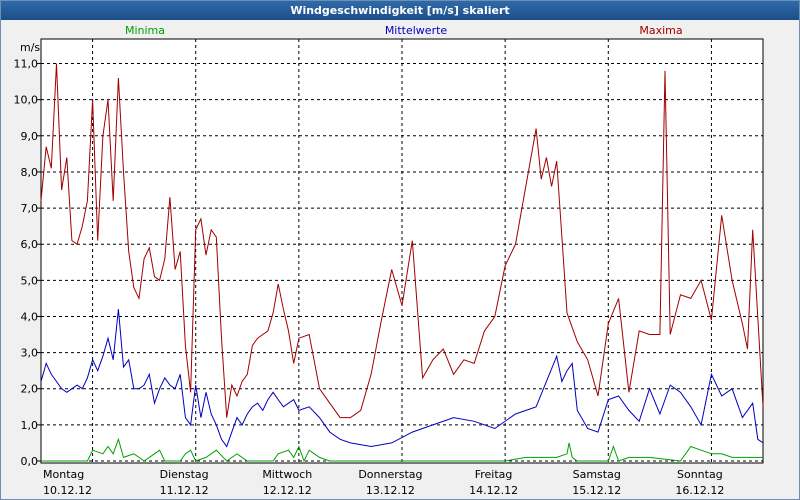 This screenshot has height=500, width=800. What do you see at coordinates (67, 490) in the screenshot?
I see `x-tick-date-label: 10.12.12` at bounding box center [67, 490].